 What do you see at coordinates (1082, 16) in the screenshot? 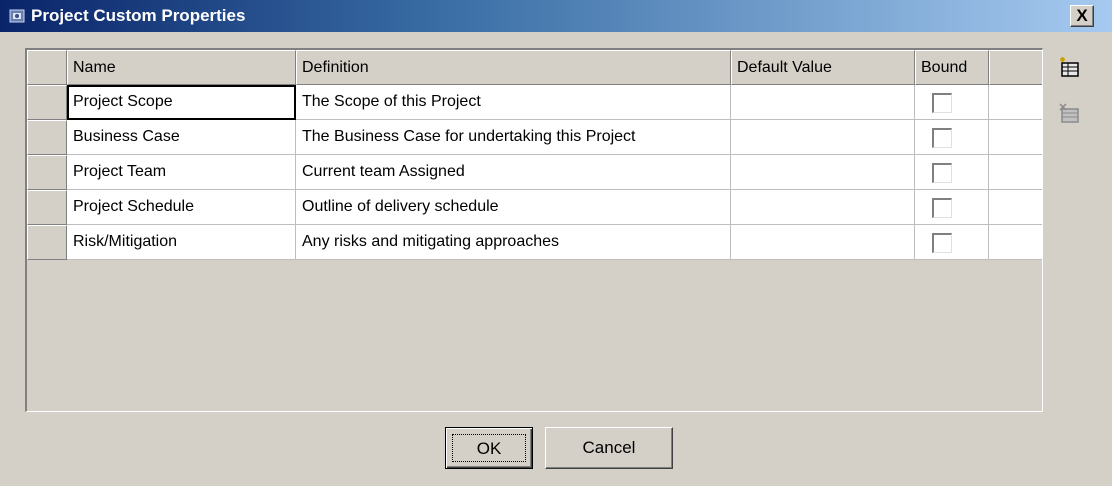
I see `close-button: X` at bounding box center [1082, 16].